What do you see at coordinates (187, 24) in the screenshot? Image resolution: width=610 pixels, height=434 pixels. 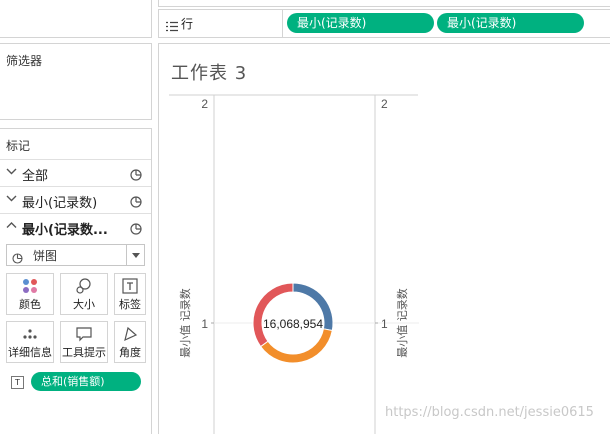 I see `rows-shelf-label: 行` at bounding box center [187, 24].